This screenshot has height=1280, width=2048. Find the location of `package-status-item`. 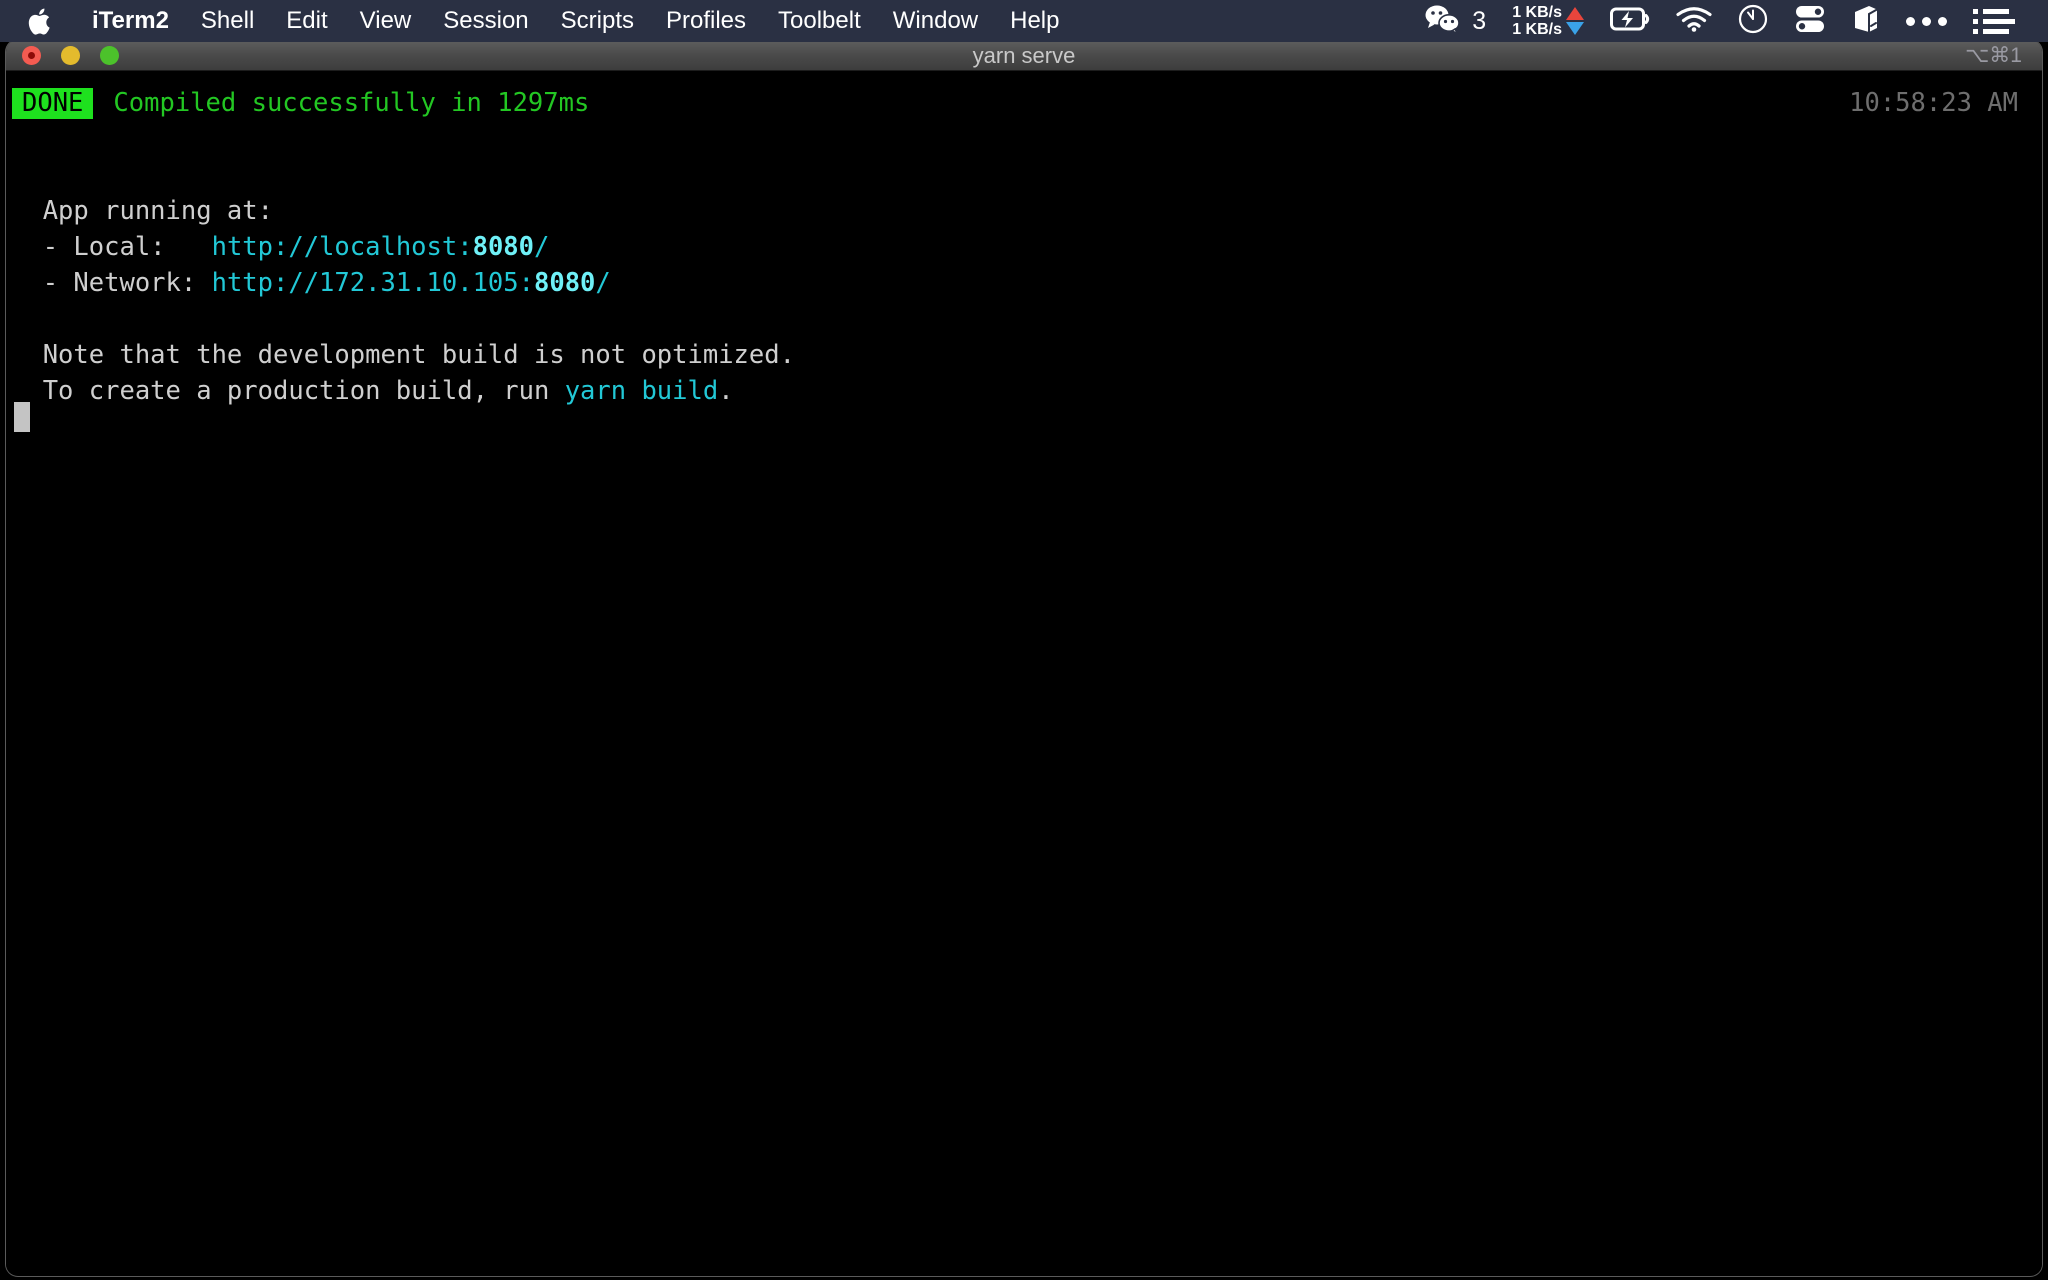

package-status-item is located at coordinates (1866, 21).